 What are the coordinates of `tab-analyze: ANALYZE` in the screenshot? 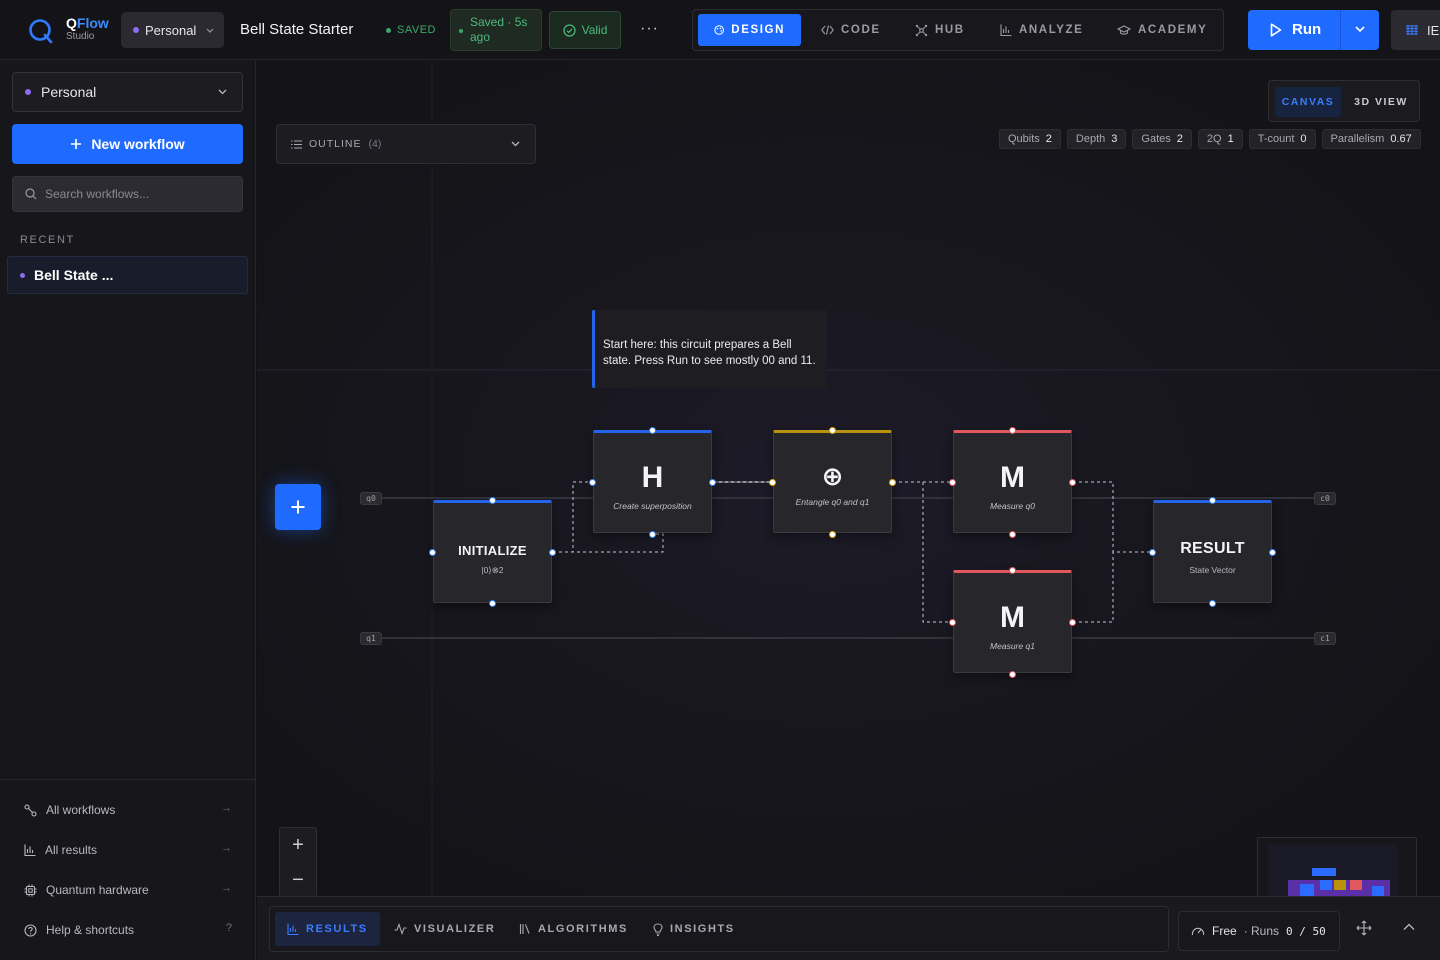 It's located at (1041, 30).